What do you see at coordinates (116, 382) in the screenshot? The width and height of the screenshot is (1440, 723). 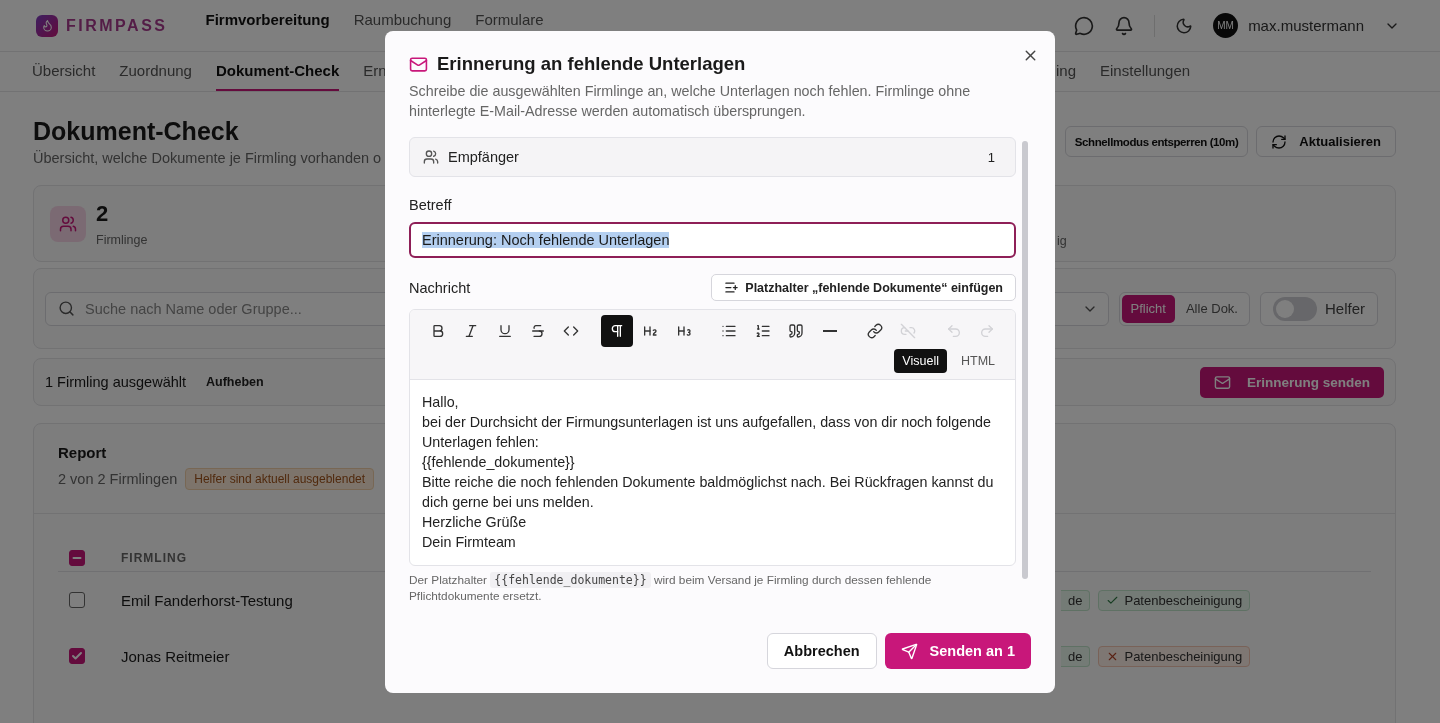 I see `selection-count: 1 Firmling ausgewählt` at bounding box center [116, 382].